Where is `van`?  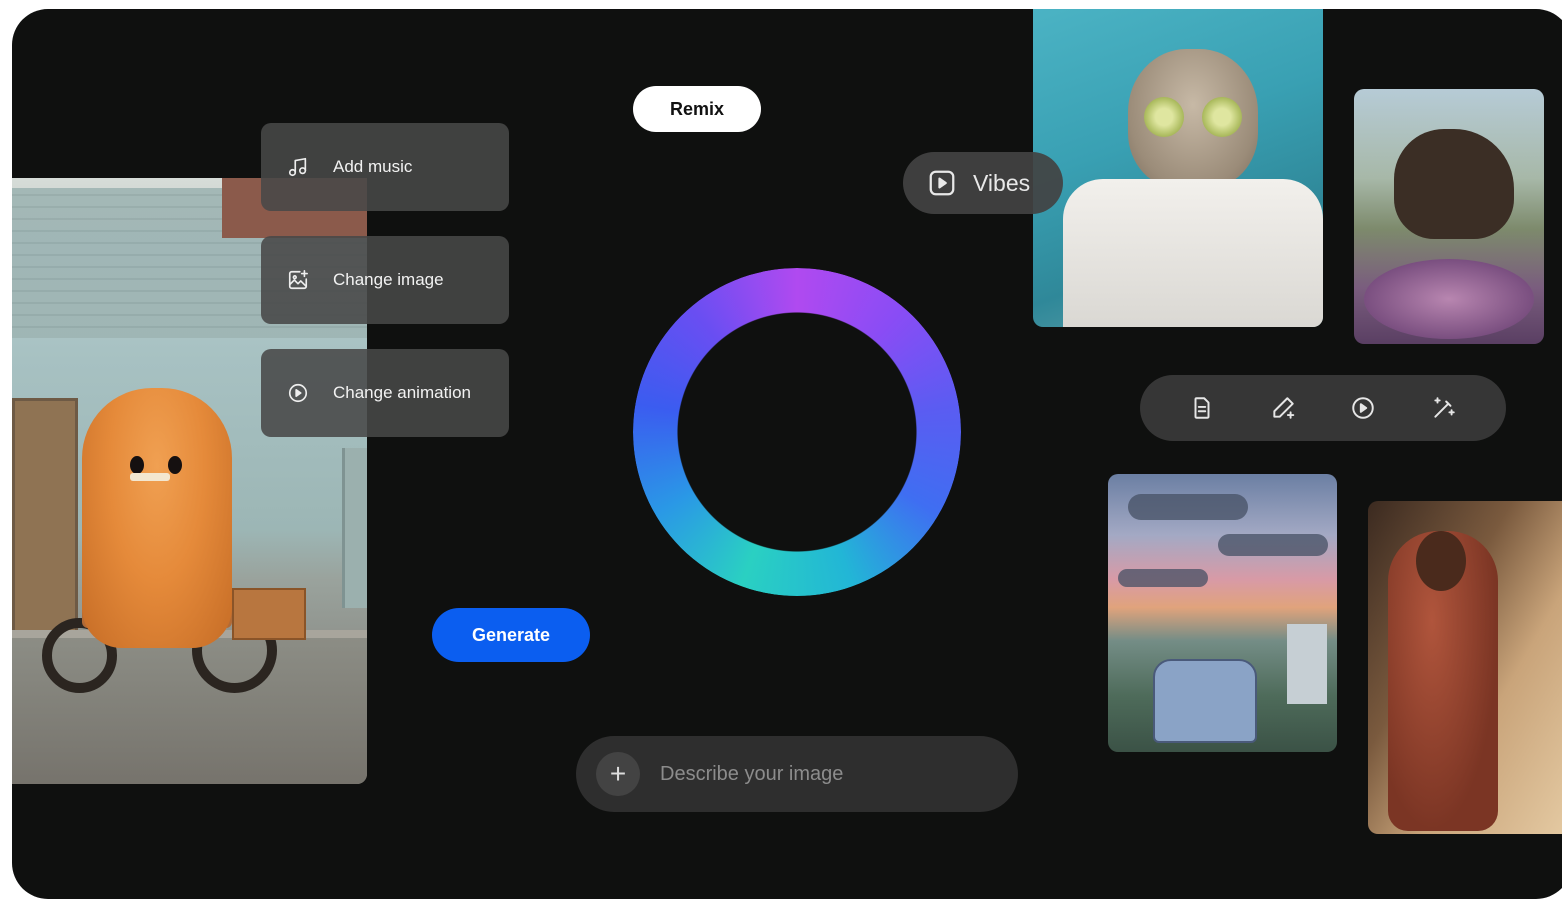
van is located at coordinates (1205, 701).